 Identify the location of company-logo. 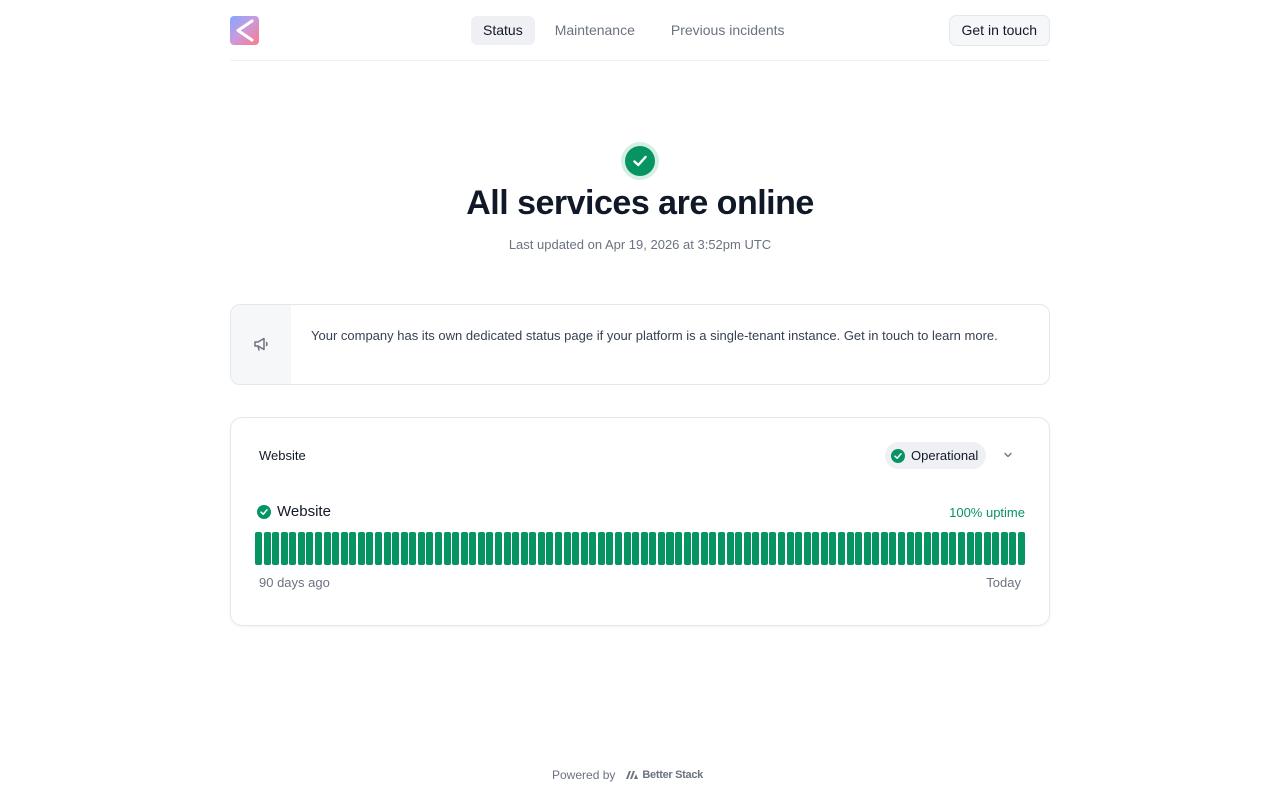
(244, 30).